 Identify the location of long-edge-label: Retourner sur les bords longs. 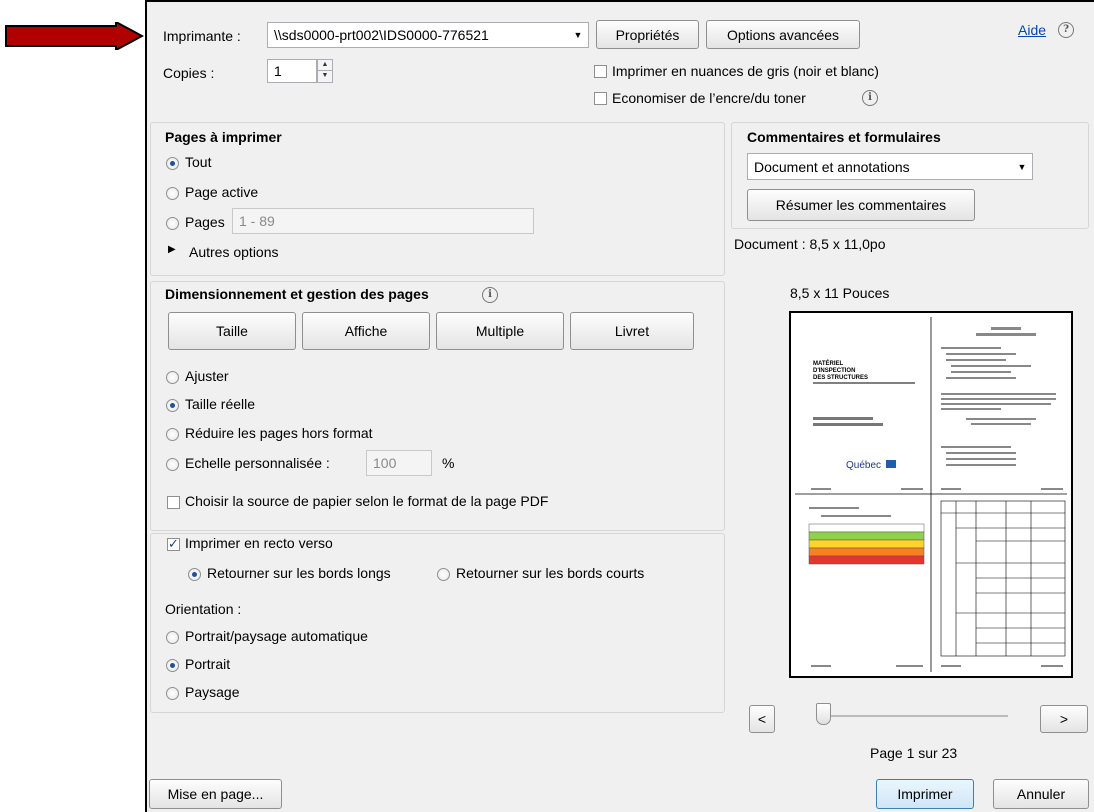
(299, 573).